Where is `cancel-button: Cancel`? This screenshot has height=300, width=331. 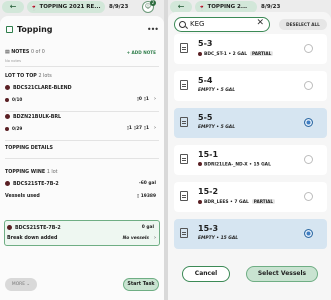 cancel-button: Cancel is located at coordinates (206, 274).